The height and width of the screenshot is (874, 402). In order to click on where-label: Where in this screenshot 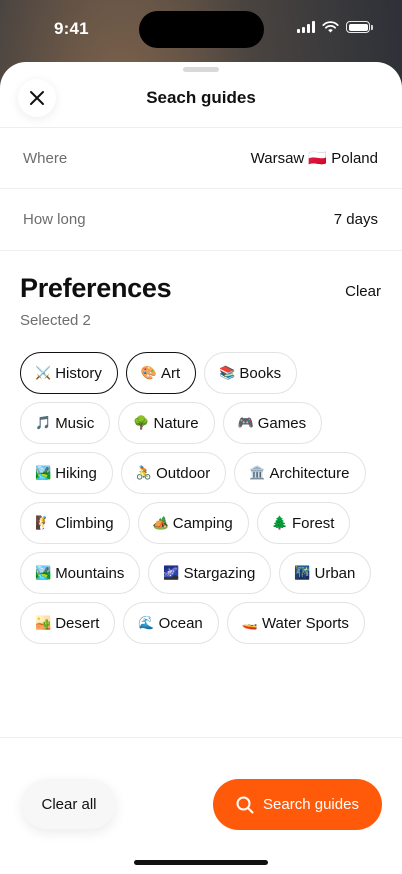, I will do `click(45, 158)`.